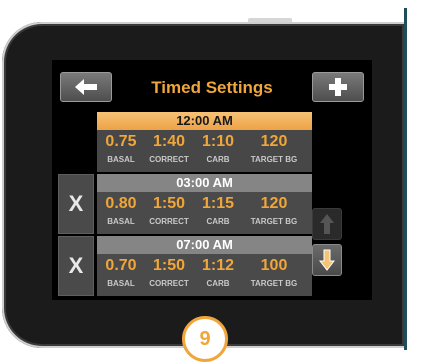 The height and width of the screenshot is (364, 439). I want to click on carb-value: 1:10, so click(218, 141).